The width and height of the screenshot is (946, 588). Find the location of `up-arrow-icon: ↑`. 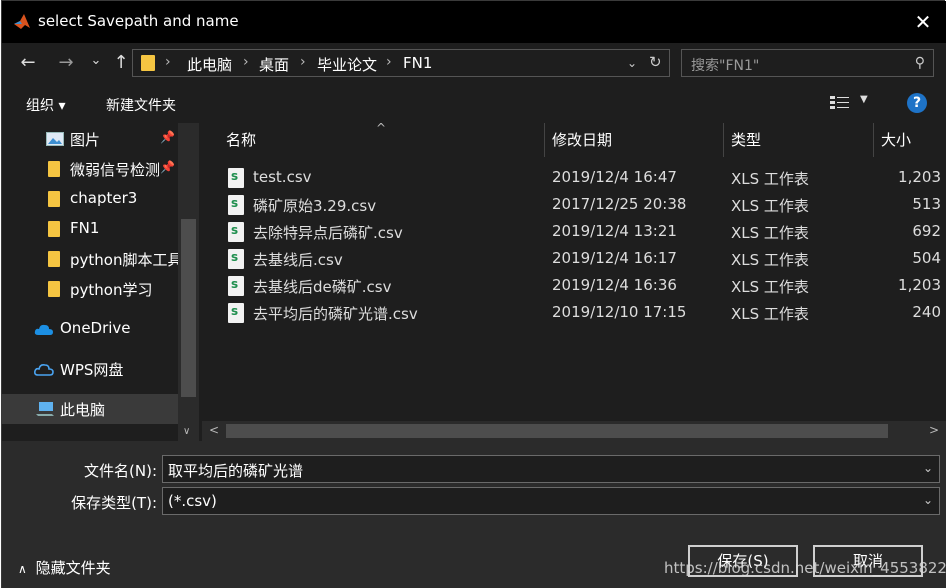

up-arrow-icon: ↑ is located at coordinates (121, 63).